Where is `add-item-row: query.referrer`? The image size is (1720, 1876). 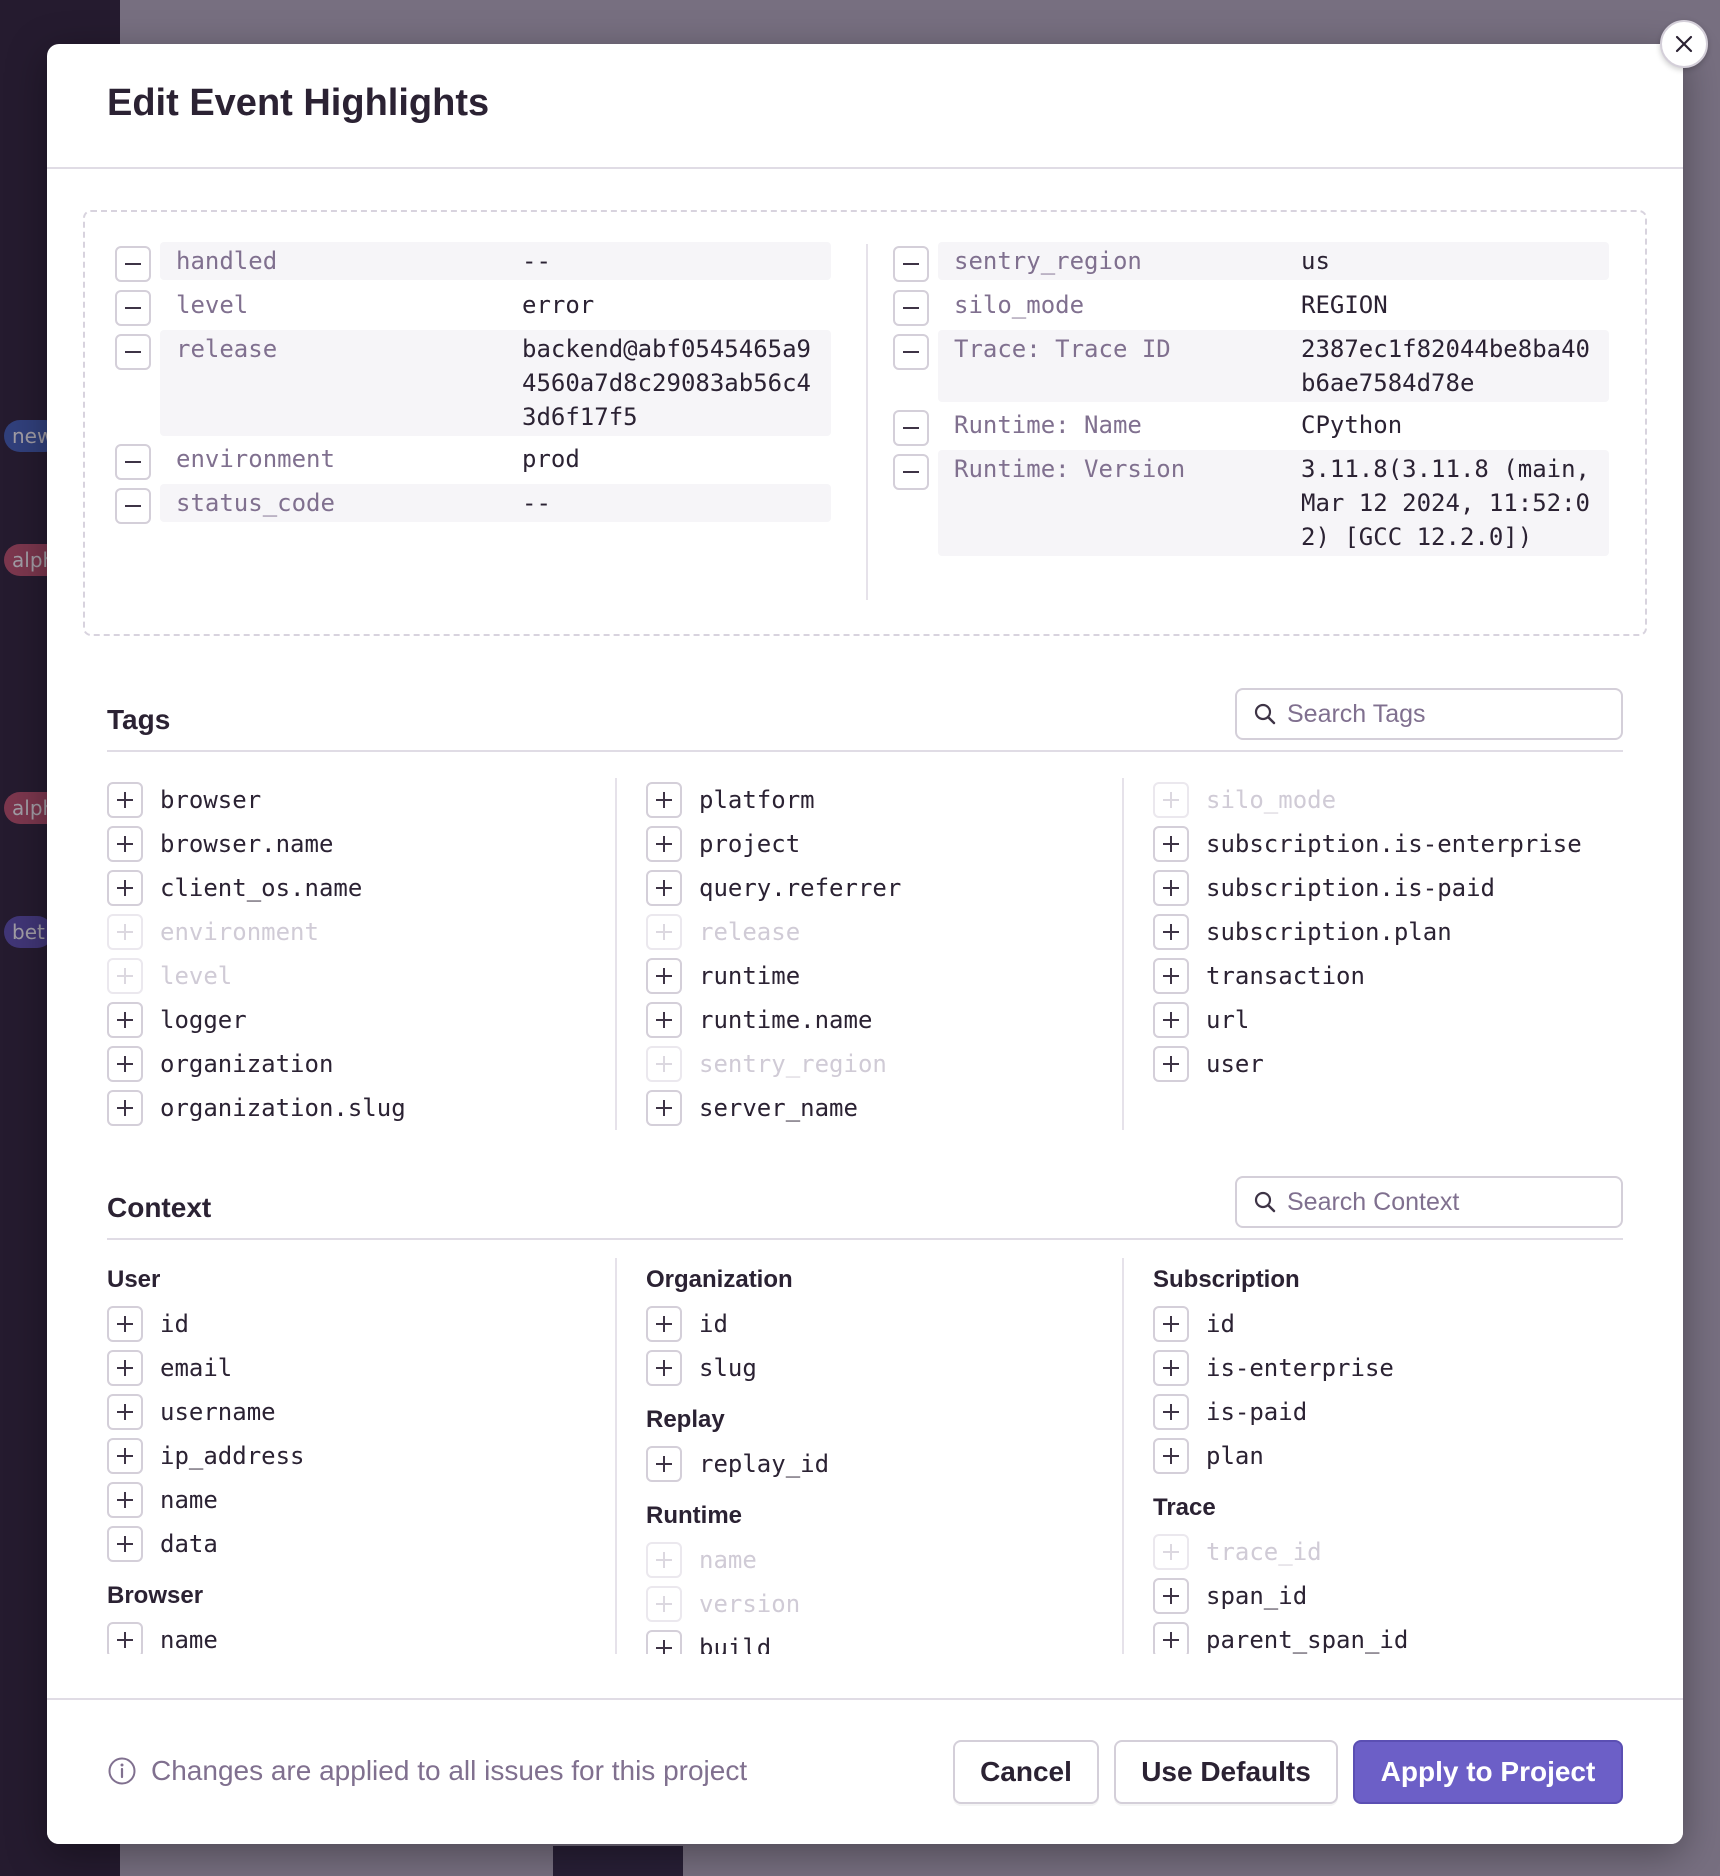
add-item-row: query.referrer is located at coordinates (898, 888).